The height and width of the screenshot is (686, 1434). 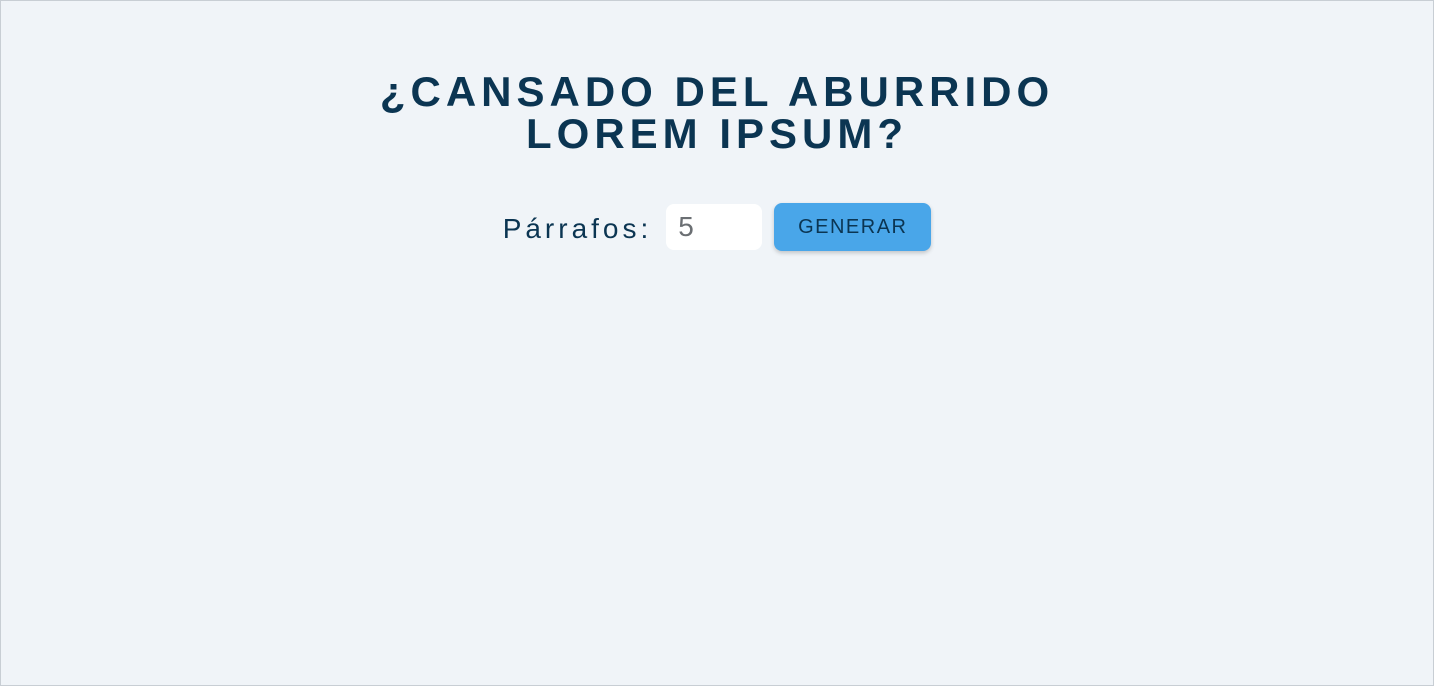 I want to click on paragraphs-label: Párrafos:, so click(x=577, y=228).